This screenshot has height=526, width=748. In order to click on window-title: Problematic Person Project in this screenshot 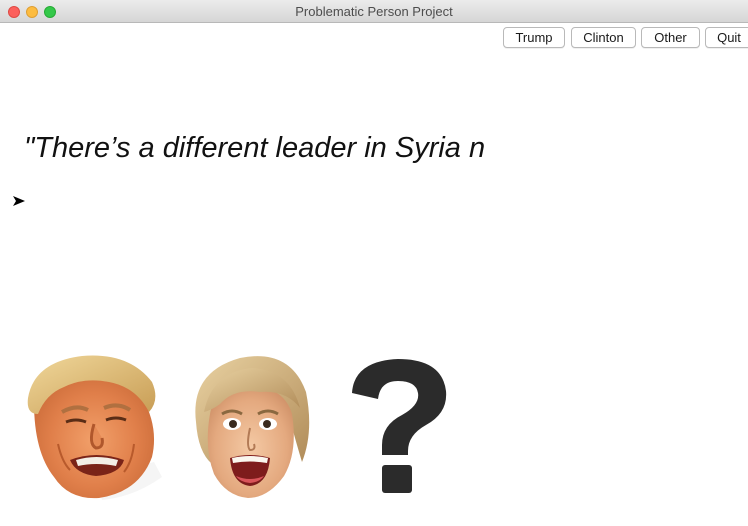, I will do `click(374, 11)`.